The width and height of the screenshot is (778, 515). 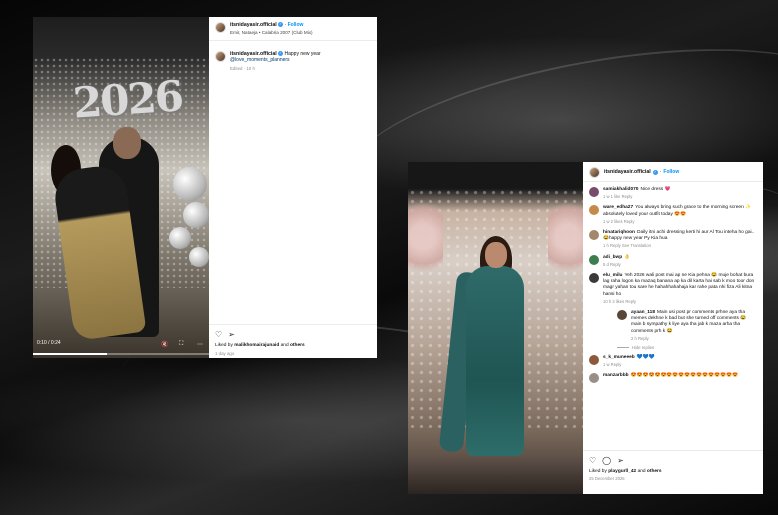 I want to click on comment-username: s_k_muneeeb, so click(x=619, y=357).